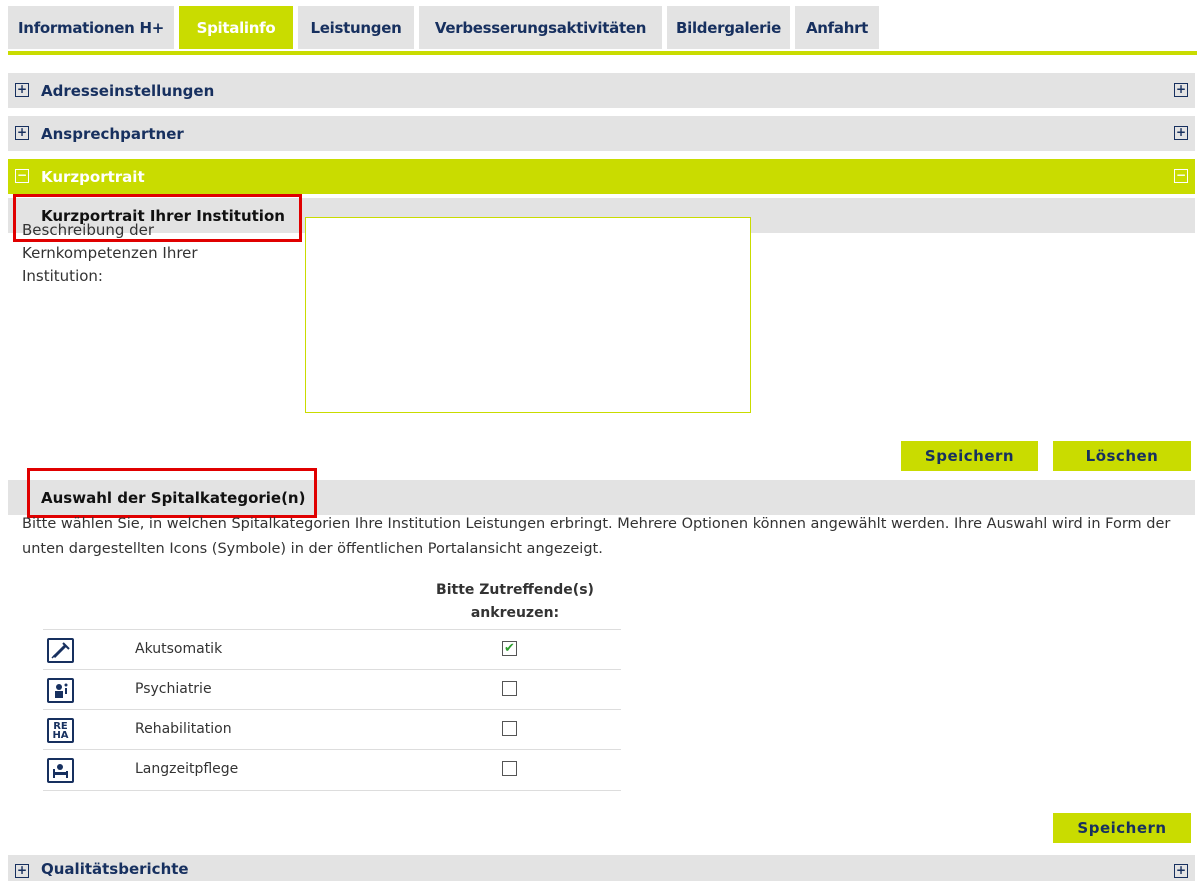 This screenshot has width=1197, height=881. Describe the element at coordinates (115, 869) in the screenshot. I see `section-label: Qualitätsberichte` at that location.